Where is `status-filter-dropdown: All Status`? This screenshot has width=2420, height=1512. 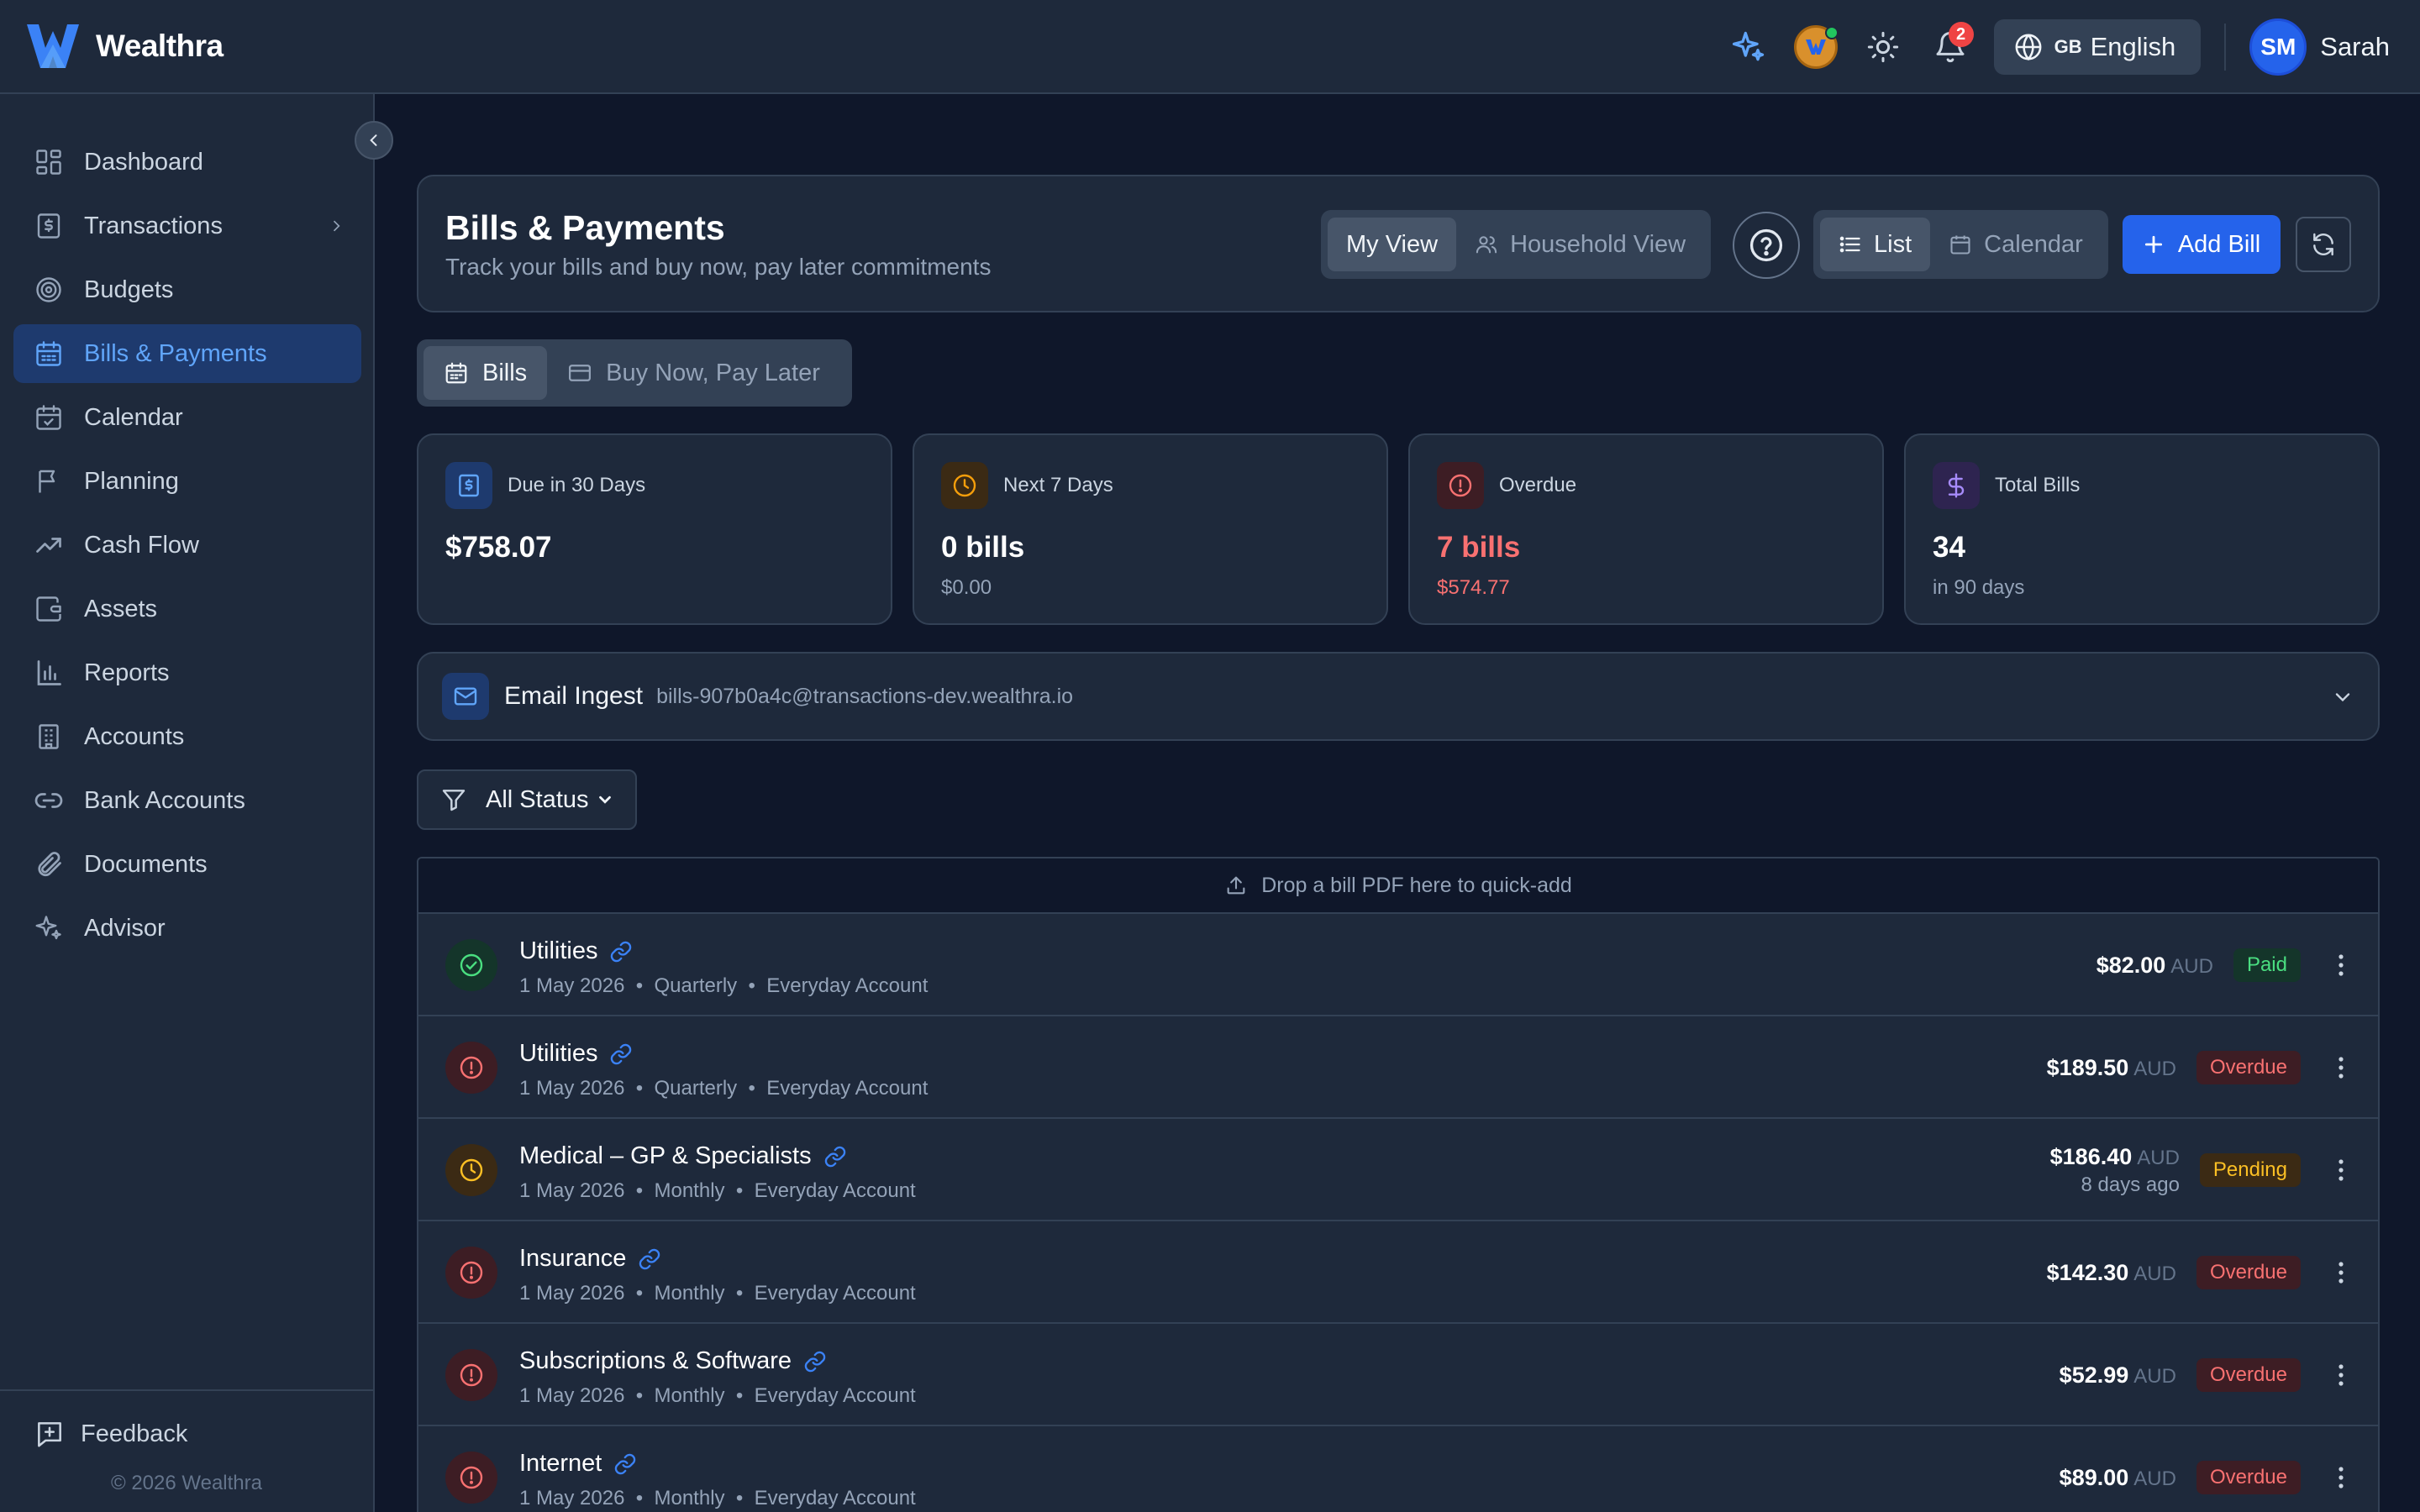
status-filter-dropdown: All Status is located at coordinates (527, 799).